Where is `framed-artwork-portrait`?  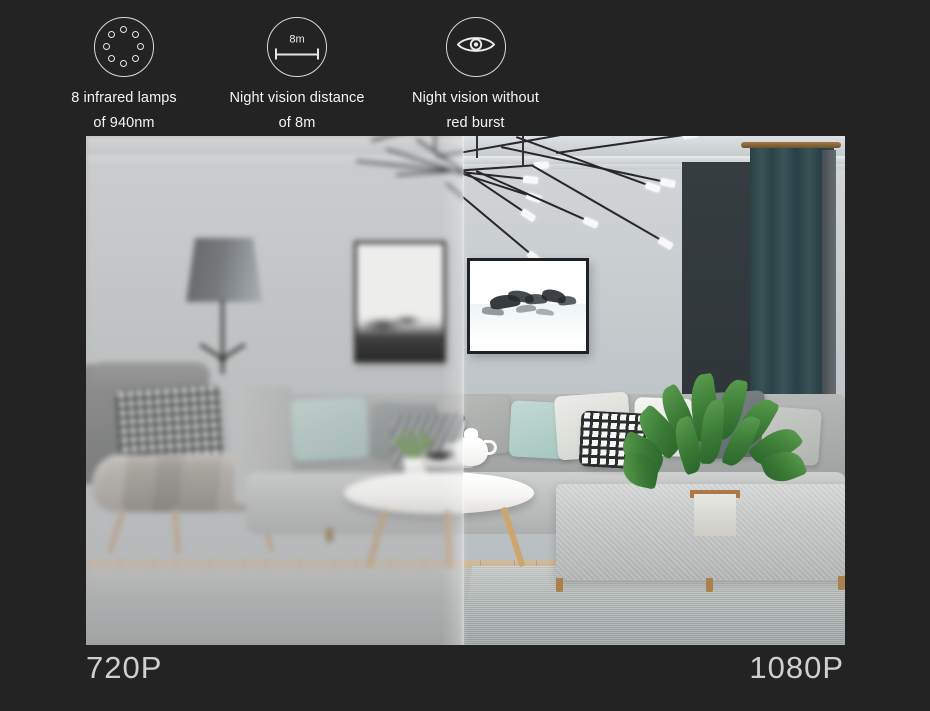 framed-artwork-portrait is located at coordinates (400, 302).